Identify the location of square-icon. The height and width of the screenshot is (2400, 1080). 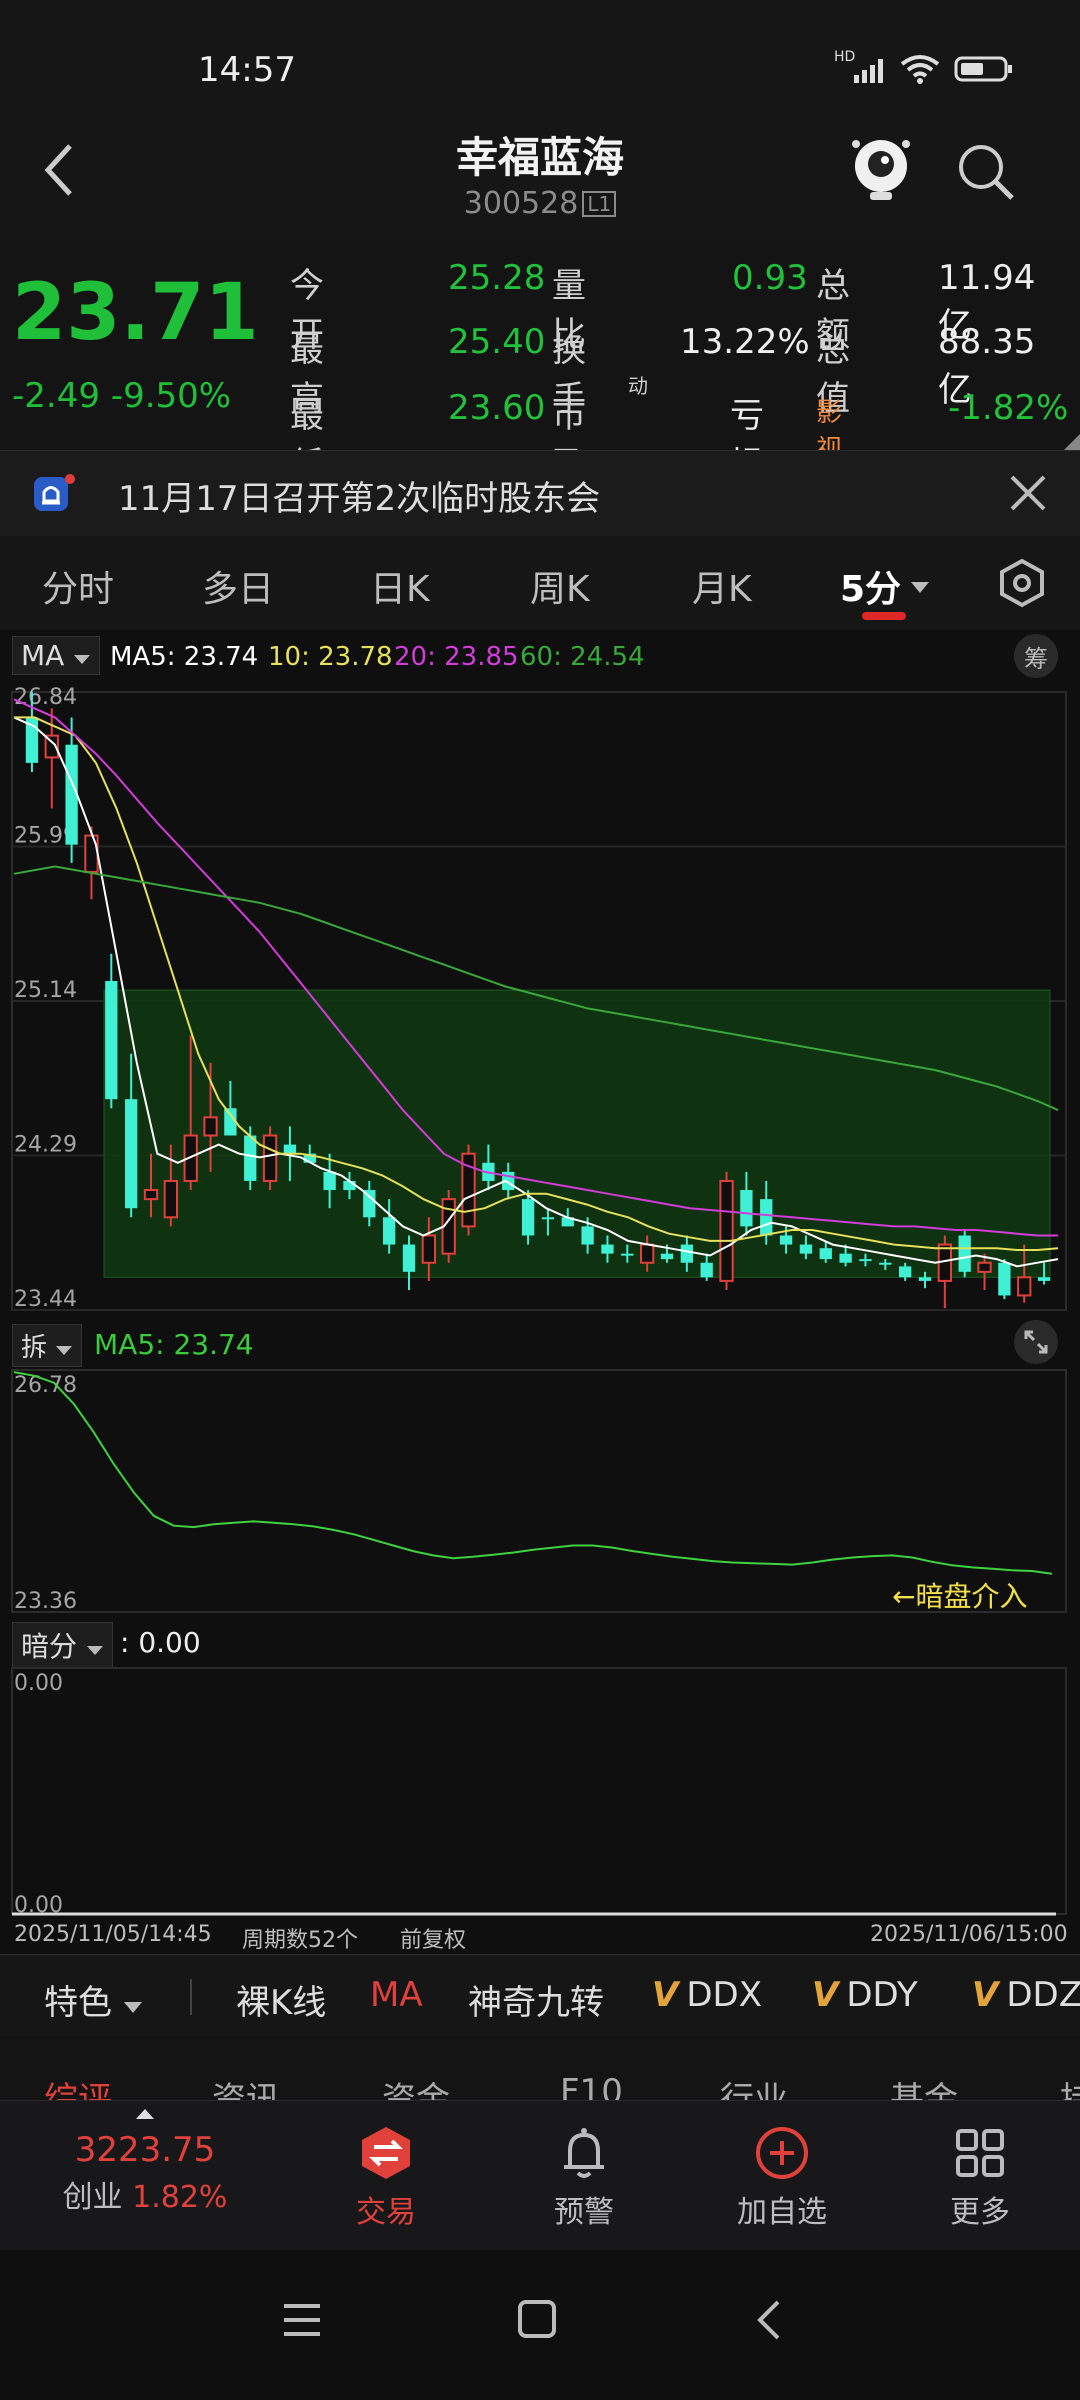
(537, 2319).